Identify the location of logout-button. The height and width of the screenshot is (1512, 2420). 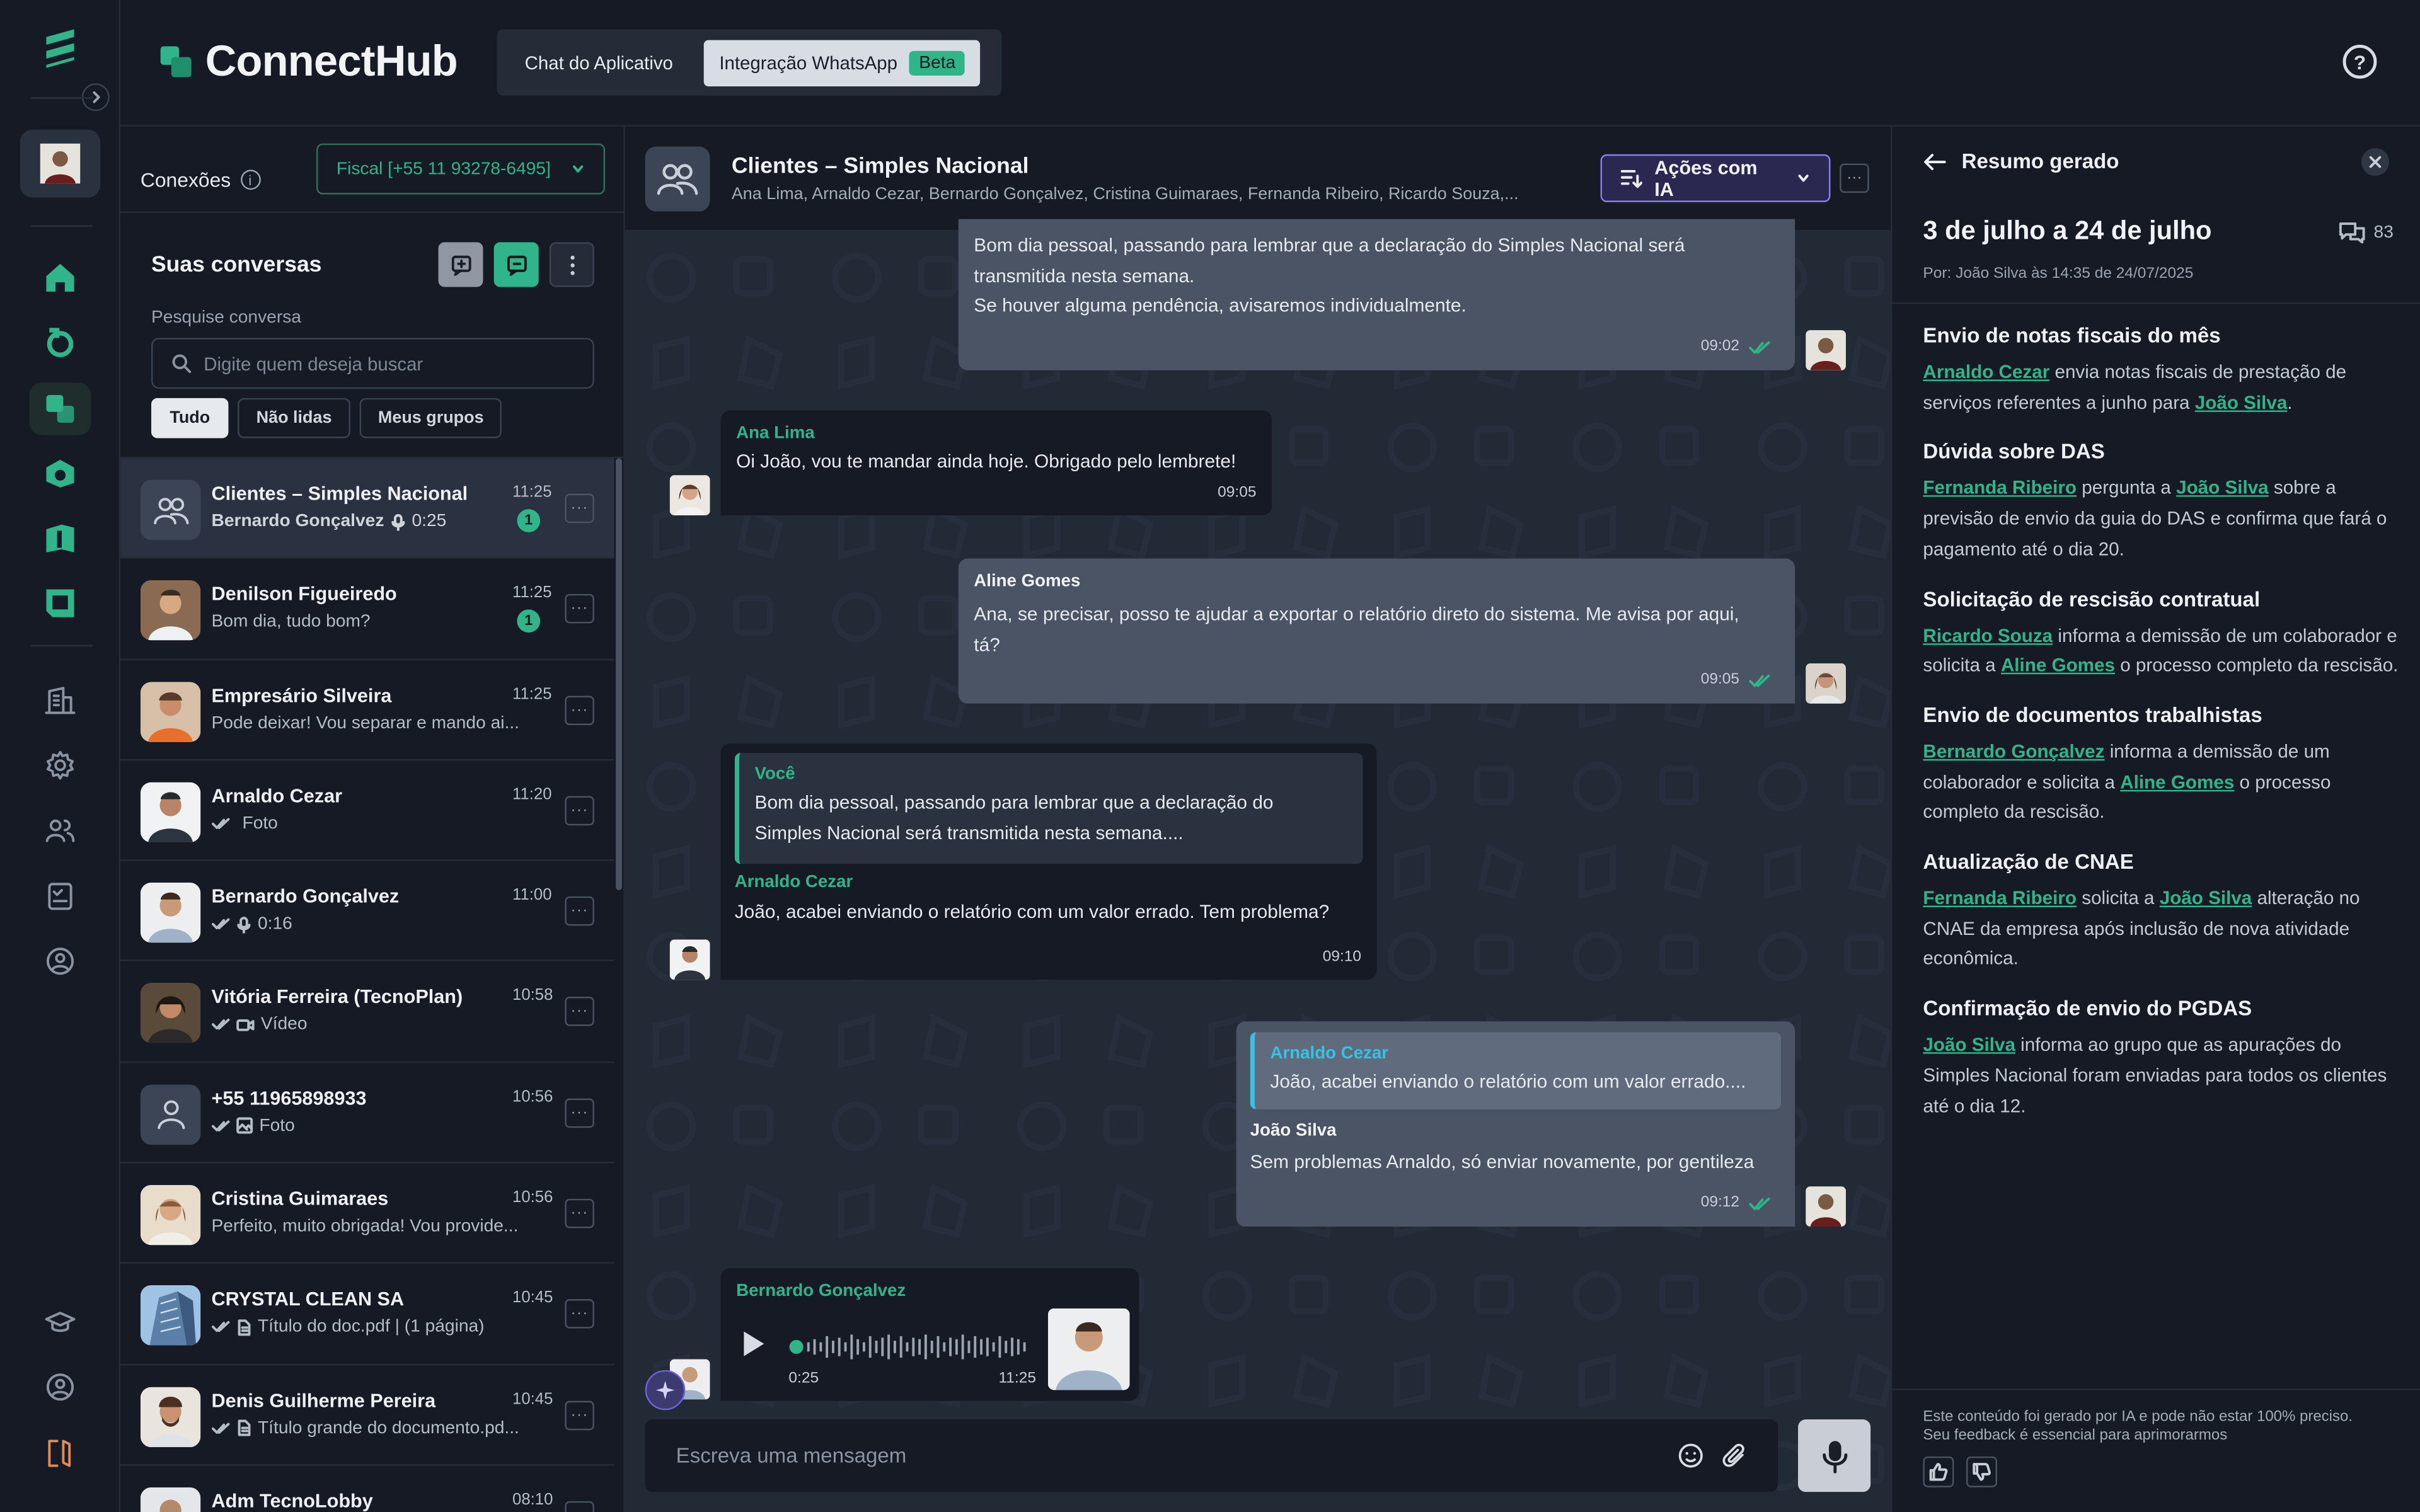
(60, 1453).